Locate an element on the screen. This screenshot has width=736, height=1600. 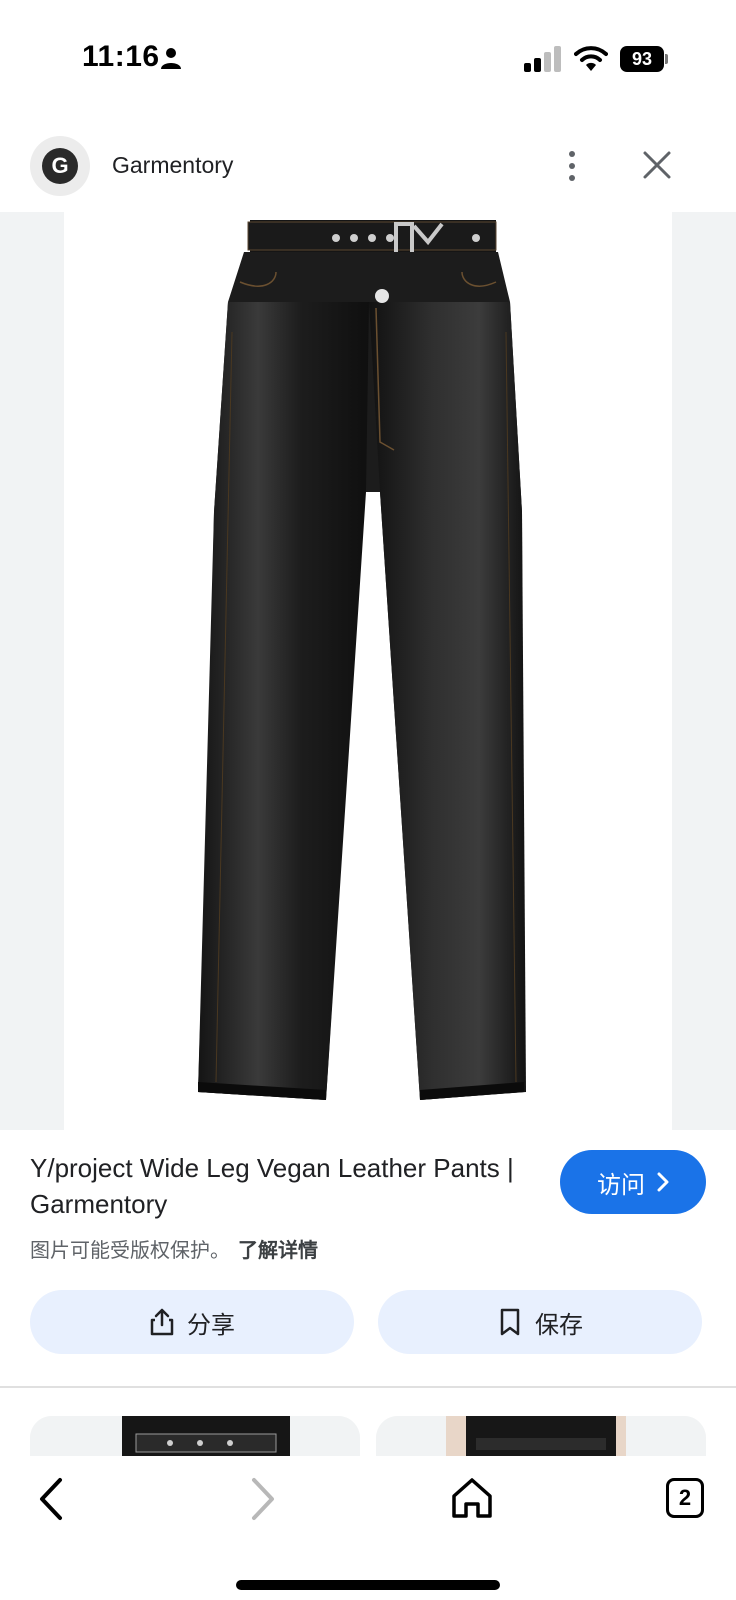
chevron-right-icon is located at coordinates (663, 1182).